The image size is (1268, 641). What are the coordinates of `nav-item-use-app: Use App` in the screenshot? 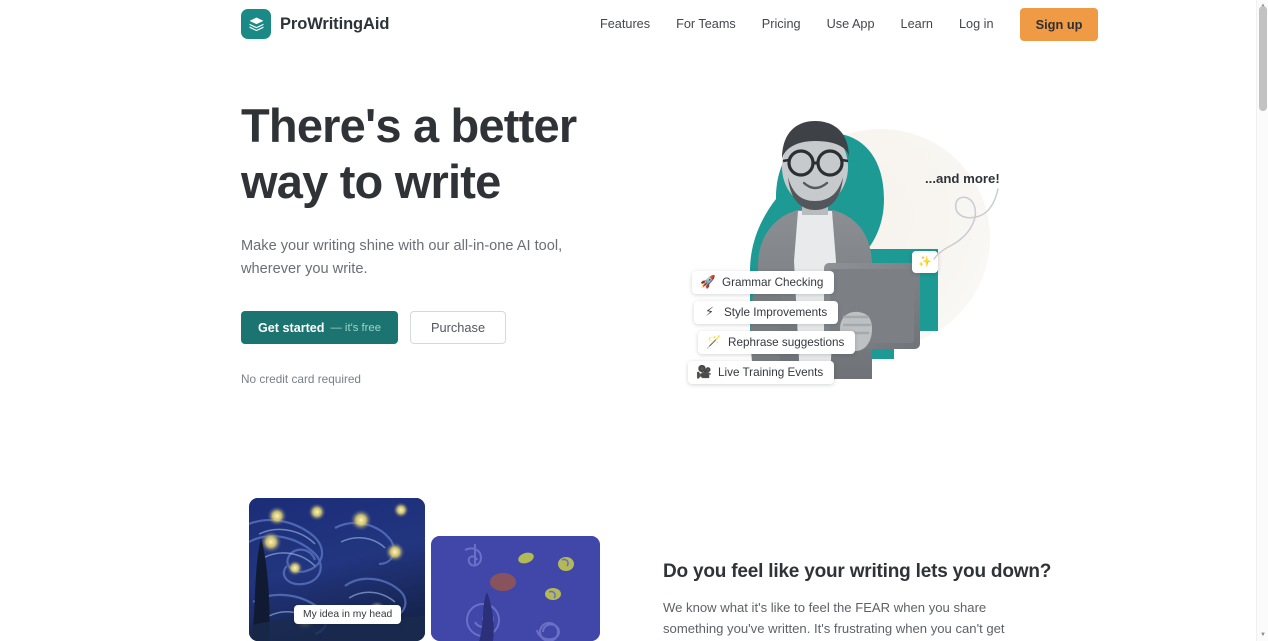 It's located at (851, 24).